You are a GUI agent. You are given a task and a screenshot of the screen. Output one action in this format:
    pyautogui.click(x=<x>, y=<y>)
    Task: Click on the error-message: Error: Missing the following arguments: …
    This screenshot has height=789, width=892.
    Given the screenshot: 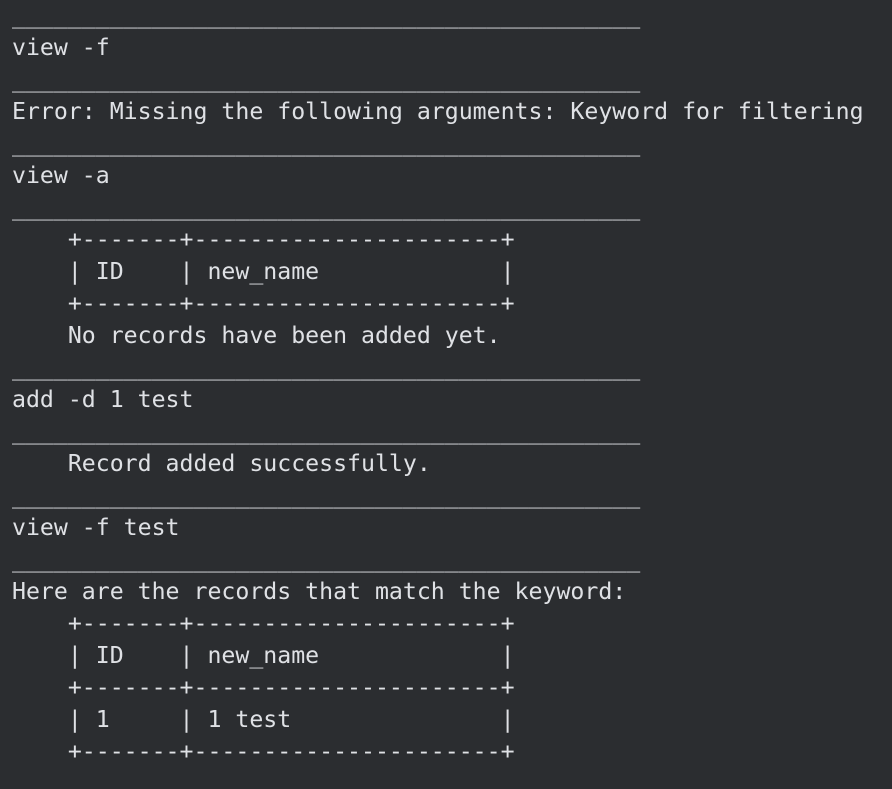 What is the action you would take?
    pyautogui.click(x=438, y=111)
    